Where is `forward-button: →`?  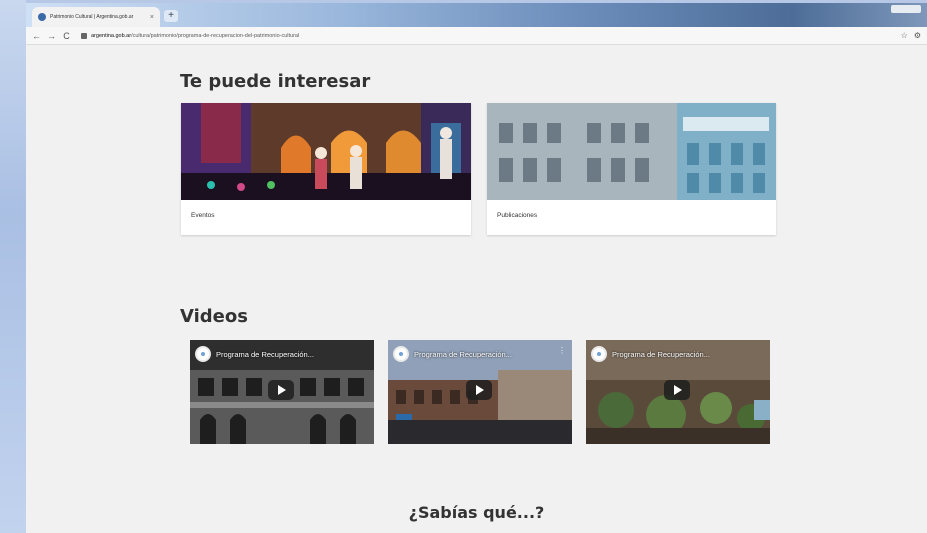 forward-button: → is located at coordinates (51, 36).